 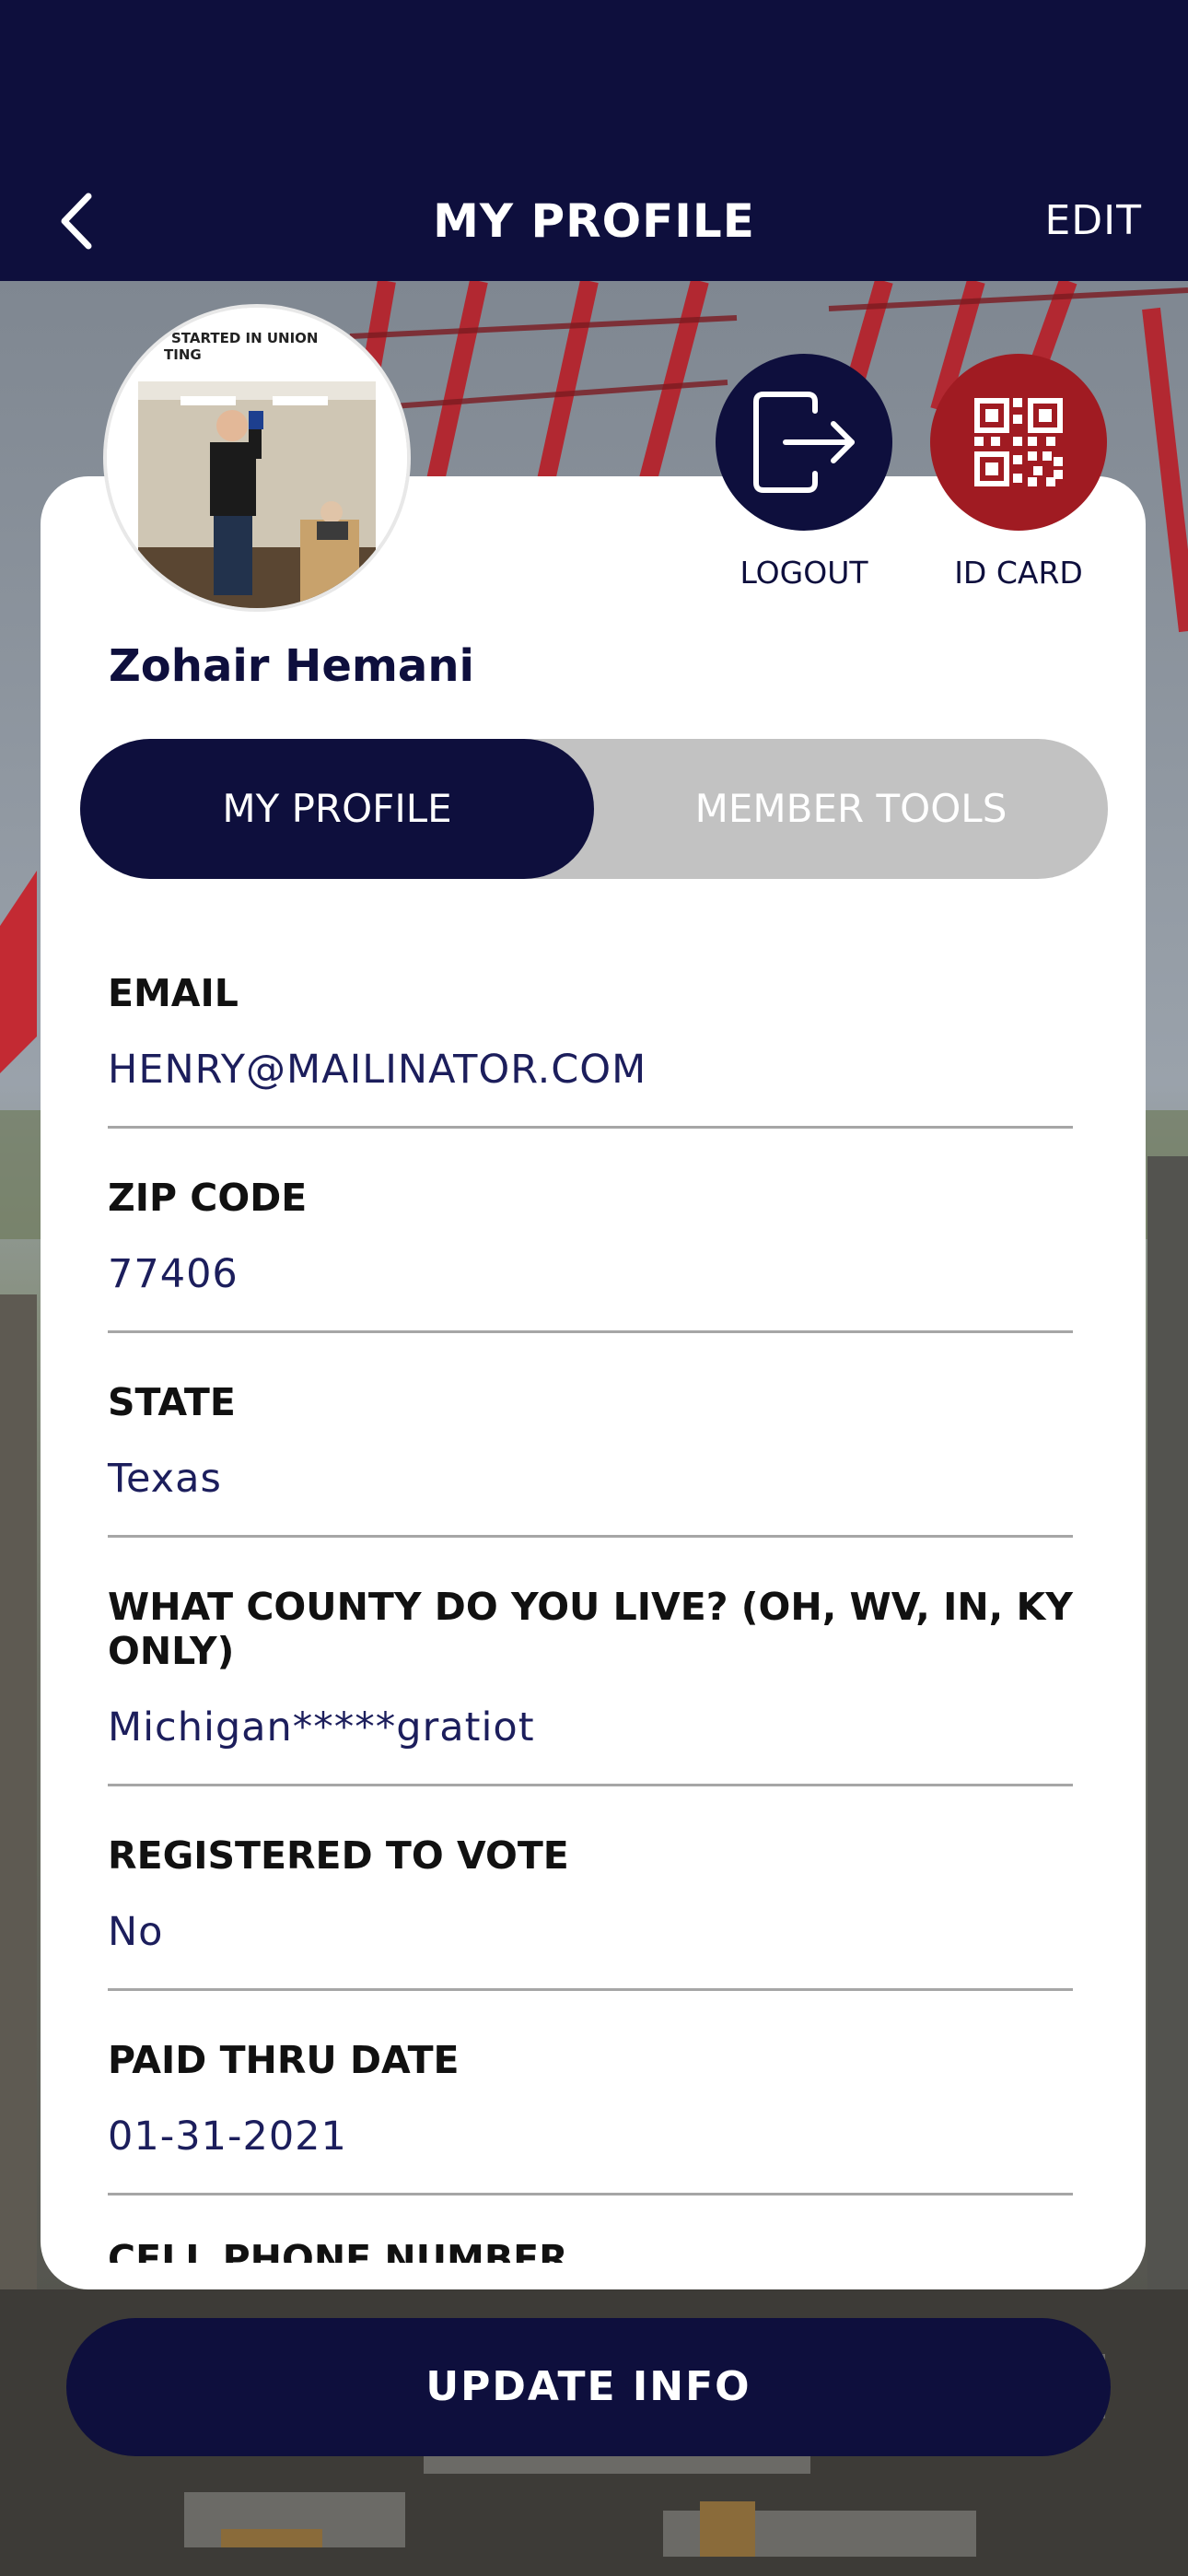 I want to click on field-label: REGISTERED TO VOTE, so click(x=338, y=1855).